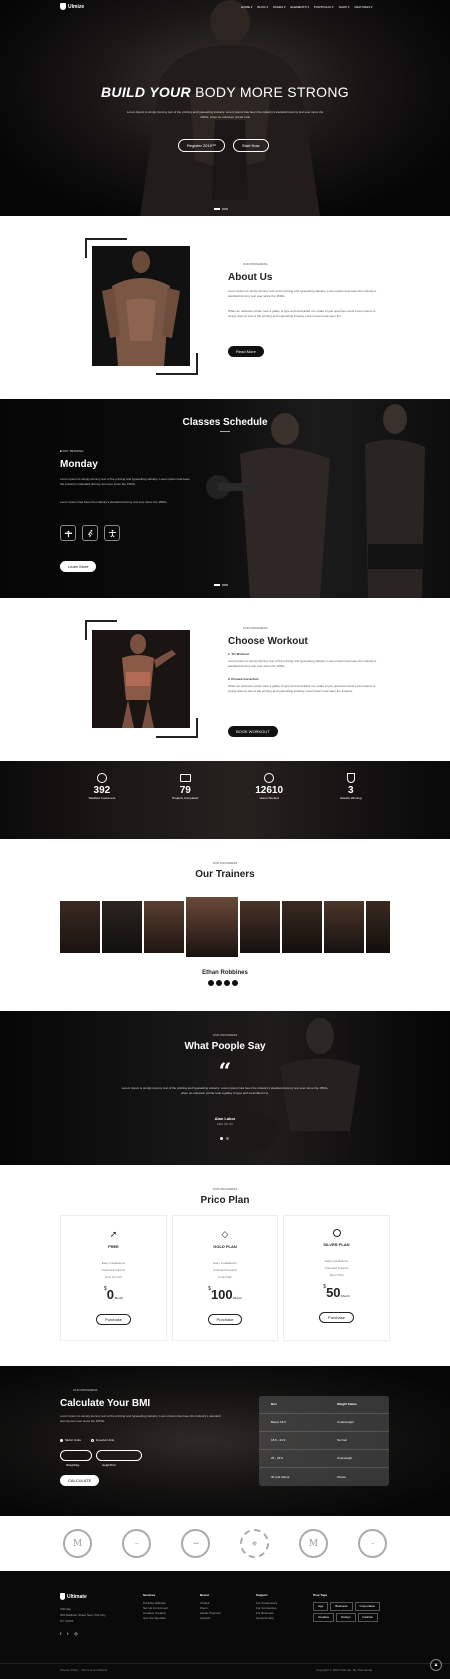 The width and height of the screenshot is (450, 1679). I want to click on frame-corner-left, so click(86, 630).